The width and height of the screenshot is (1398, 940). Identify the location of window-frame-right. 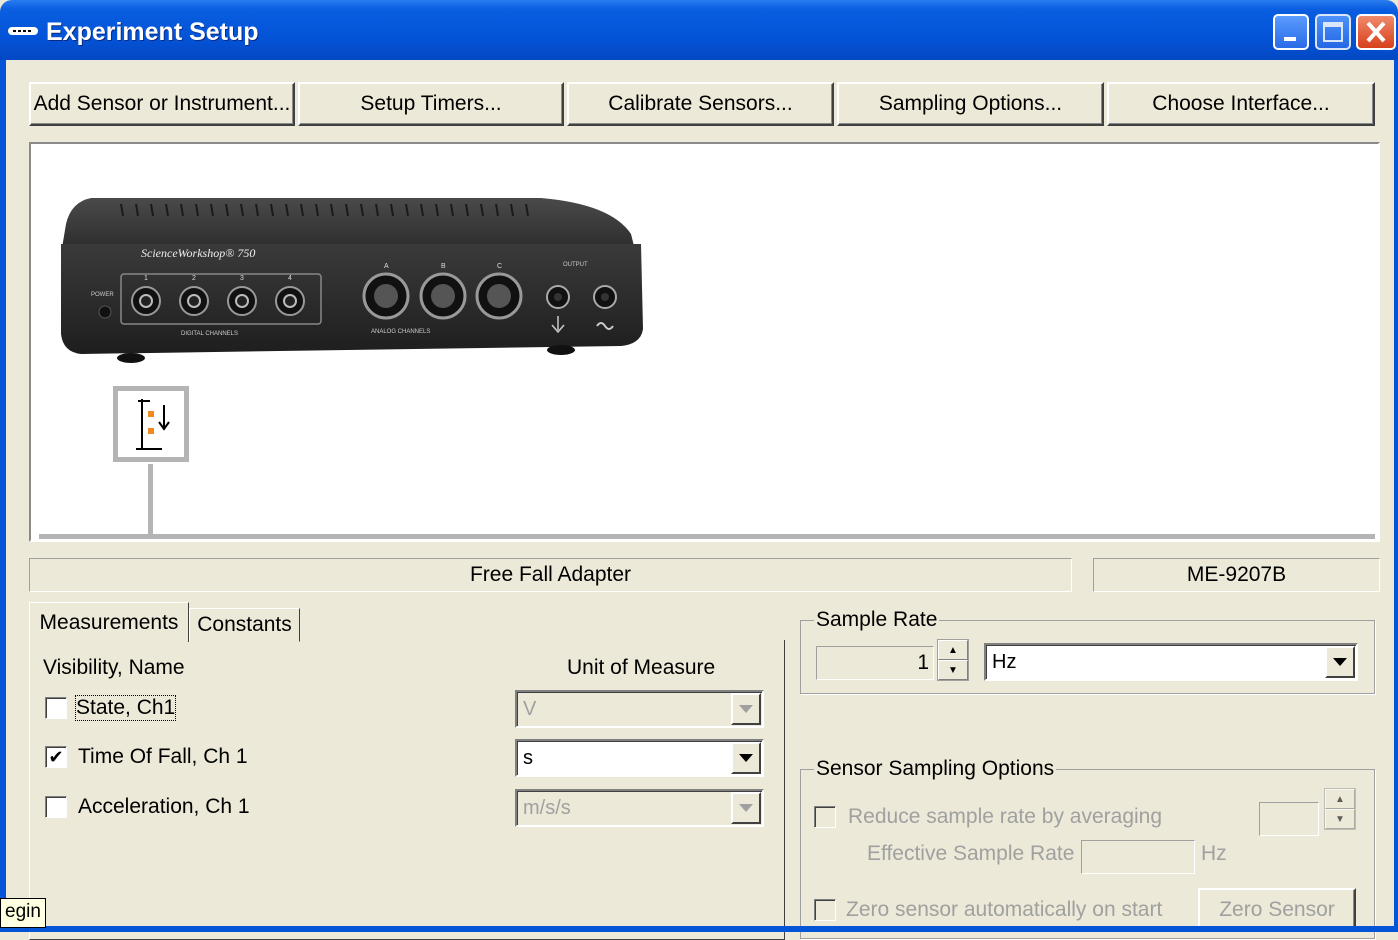
(1396, 496).